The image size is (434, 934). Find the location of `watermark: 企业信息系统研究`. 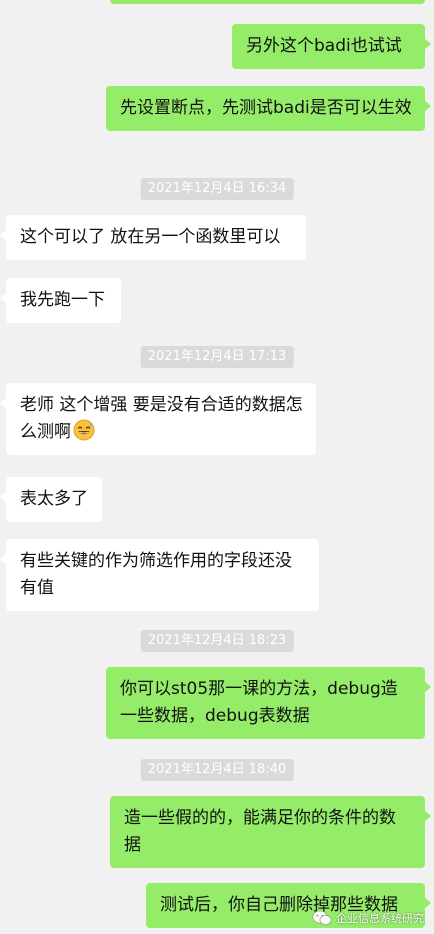

watermark: 企业信息系统研究 is located at coordinates (368, 918).